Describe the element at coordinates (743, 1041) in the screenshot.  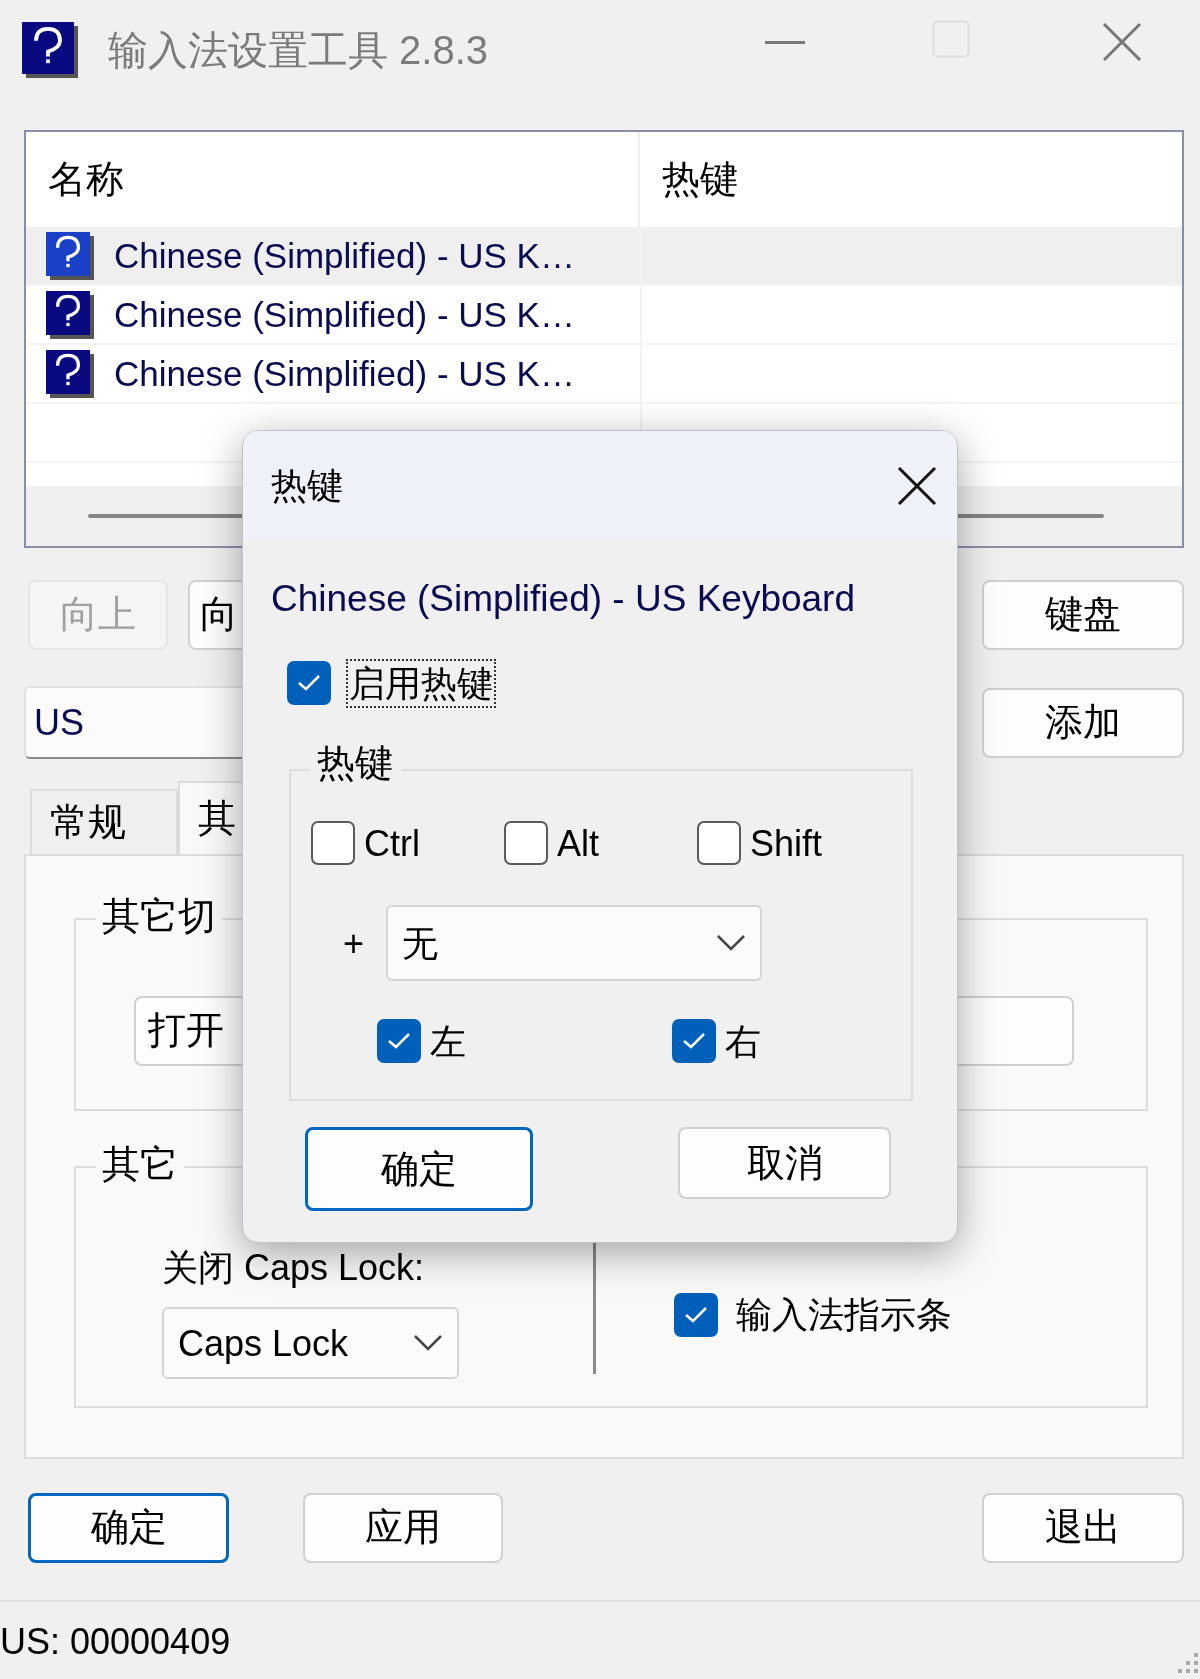
I see `checkbox-label: 右` at that location.